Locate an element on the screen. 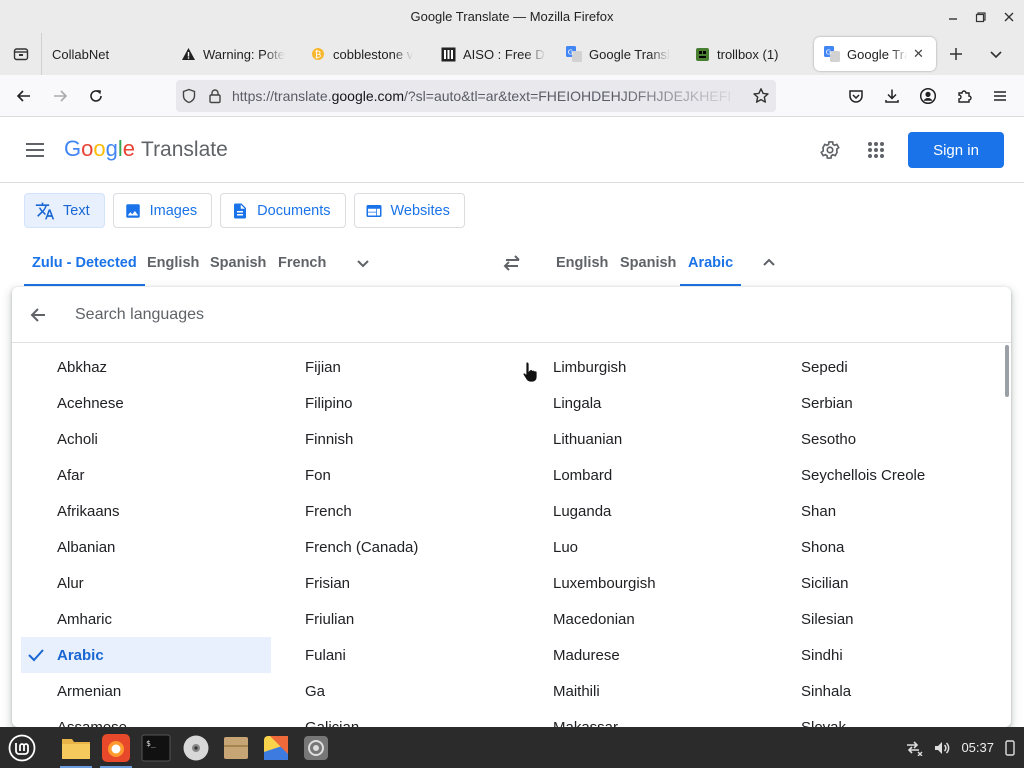 The image size is (1024, 768). close-tab-icon: ✕ is located at coordinates (918, 54).